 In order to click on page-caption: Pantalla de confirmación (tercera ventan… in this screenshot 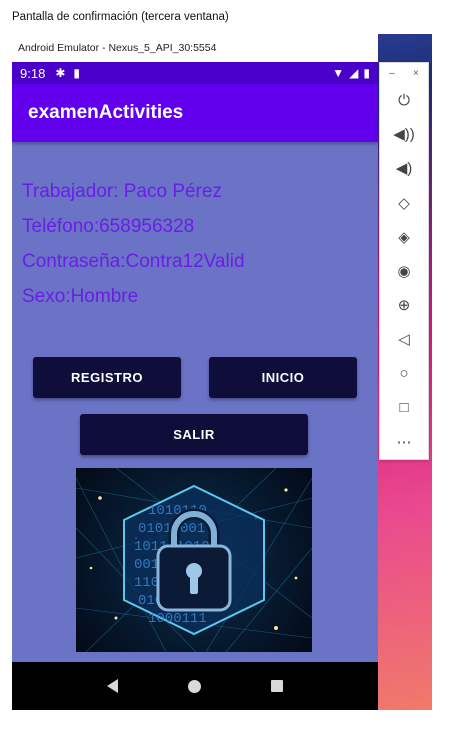, I will do `click(120, 17)`.